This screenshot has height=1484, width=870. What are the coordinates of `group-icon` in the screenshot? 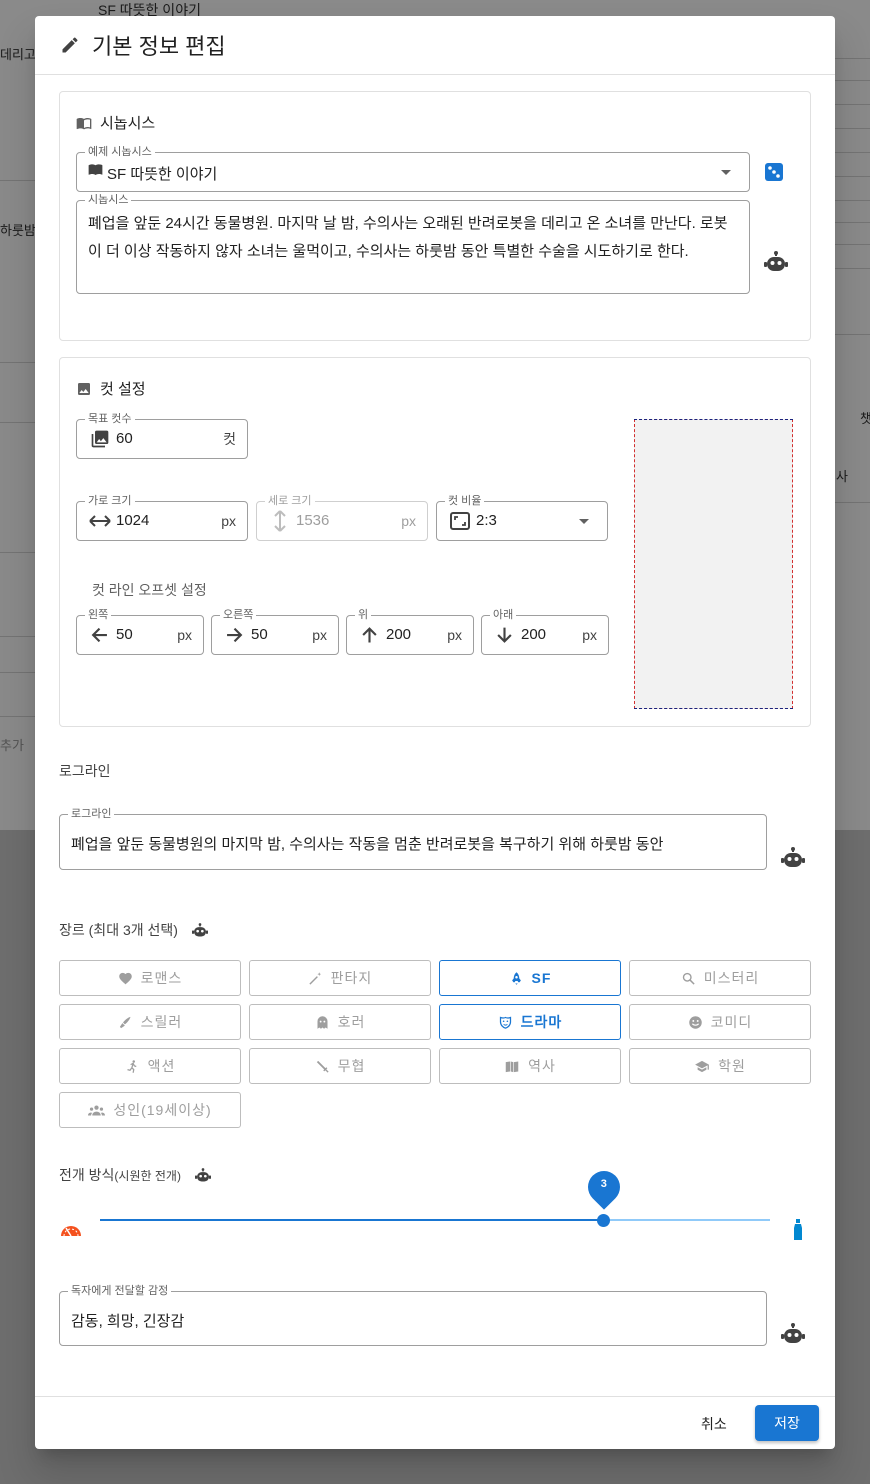 It's located at (100, 1110).